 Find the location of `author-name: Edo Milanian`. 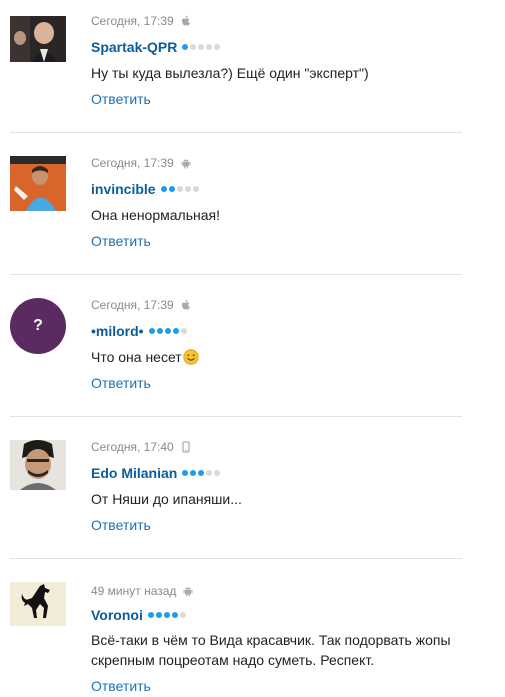

author-name: Edo Milanian is located at coordinates (134, 473).